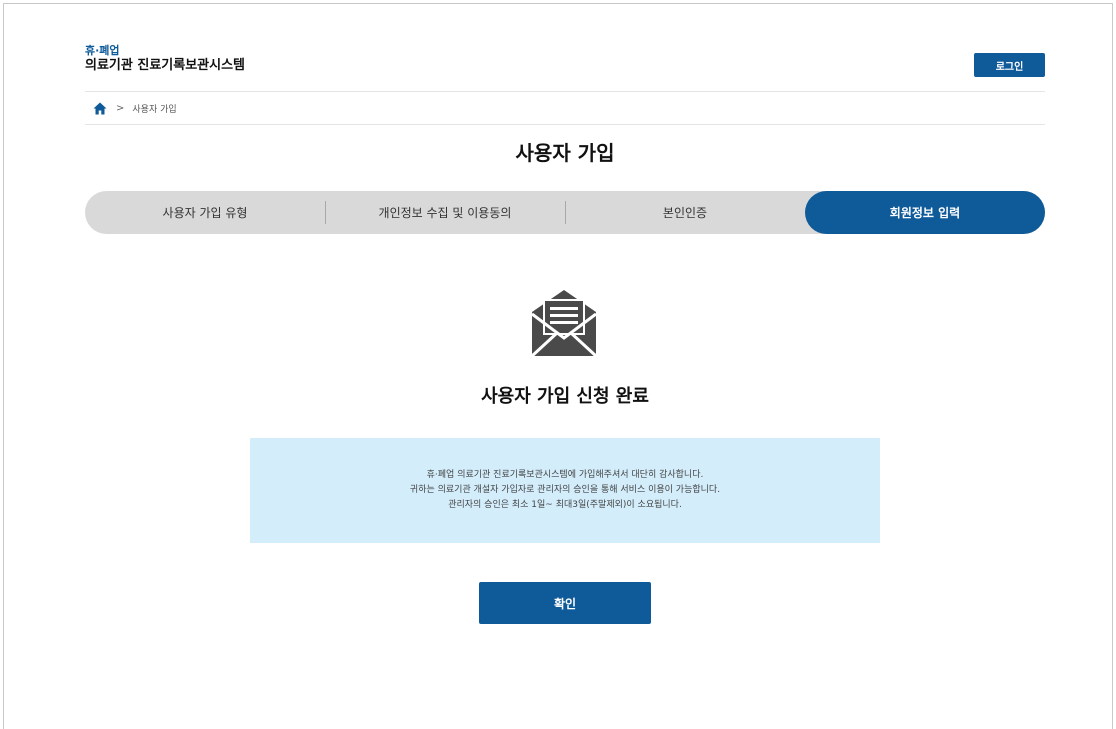 Image resolution: width=1116 pixels, height=729 pixels. Describe the element at coordinates (565, 396) in the screenshot. I see `completion-title: 사용자 가입 신청 완료` at that location.